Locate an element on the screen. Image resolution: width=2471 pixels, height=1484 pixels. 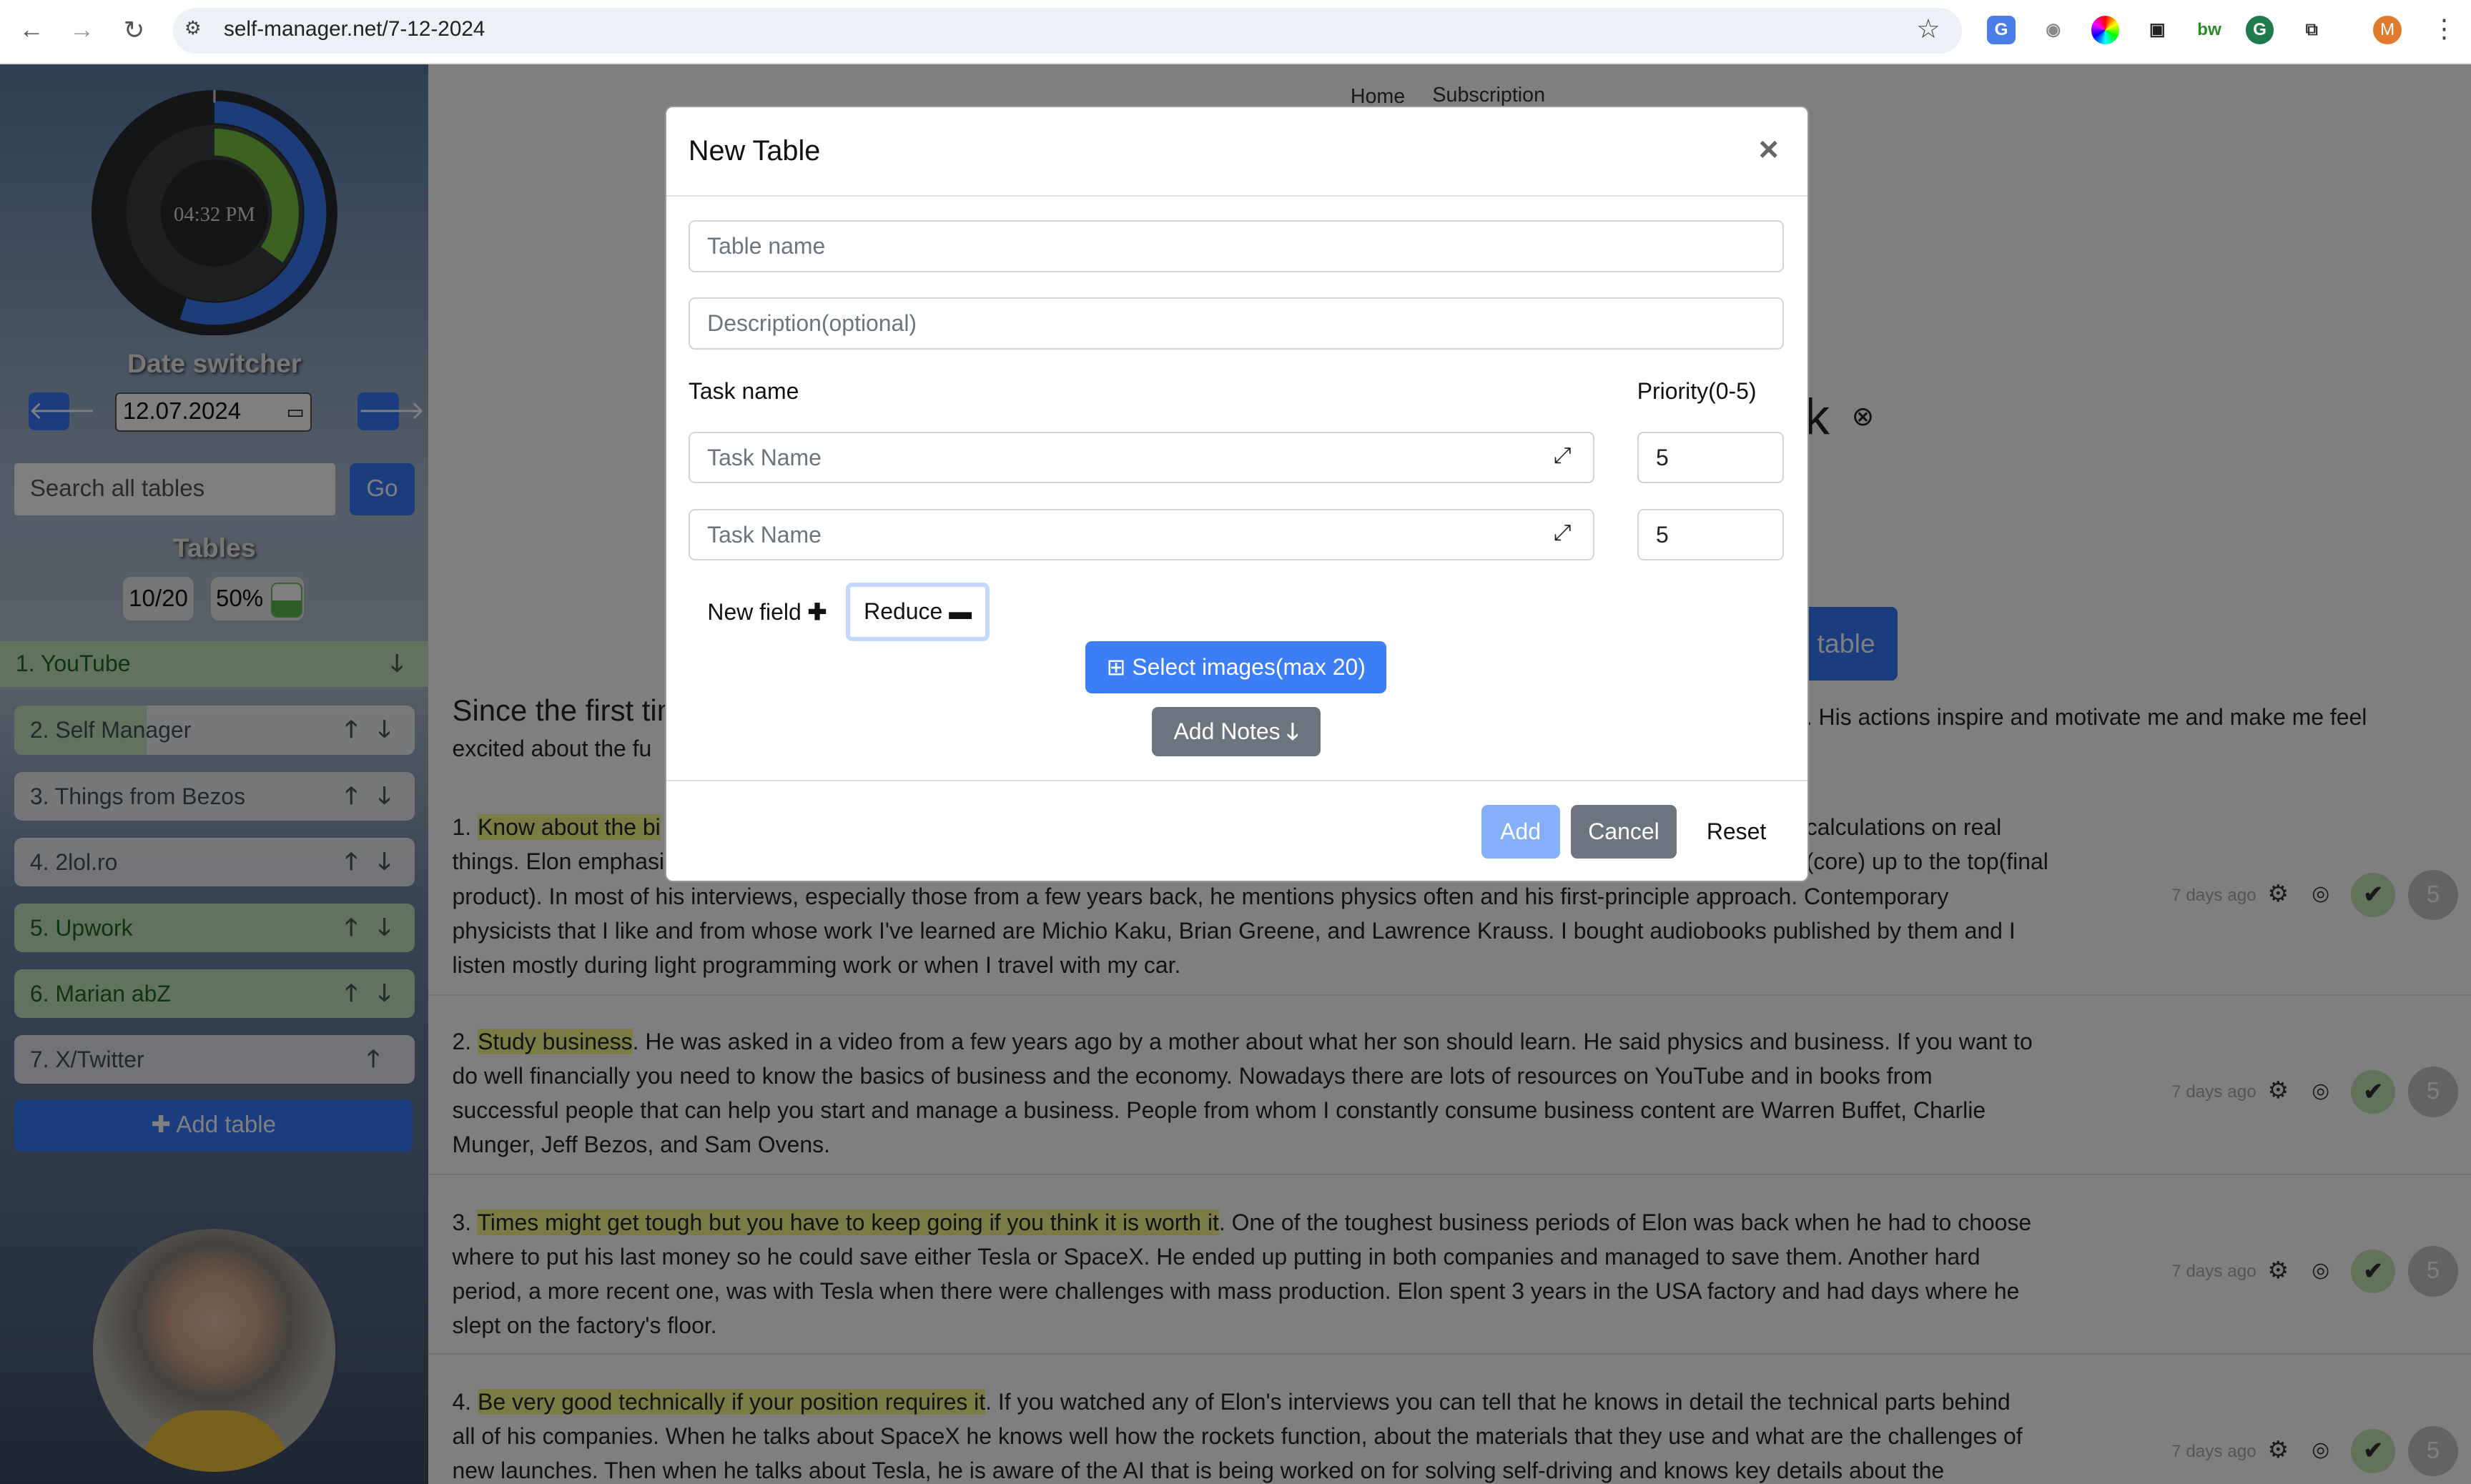
description-input: Description(optional) is located at coordinates (1236, 323).